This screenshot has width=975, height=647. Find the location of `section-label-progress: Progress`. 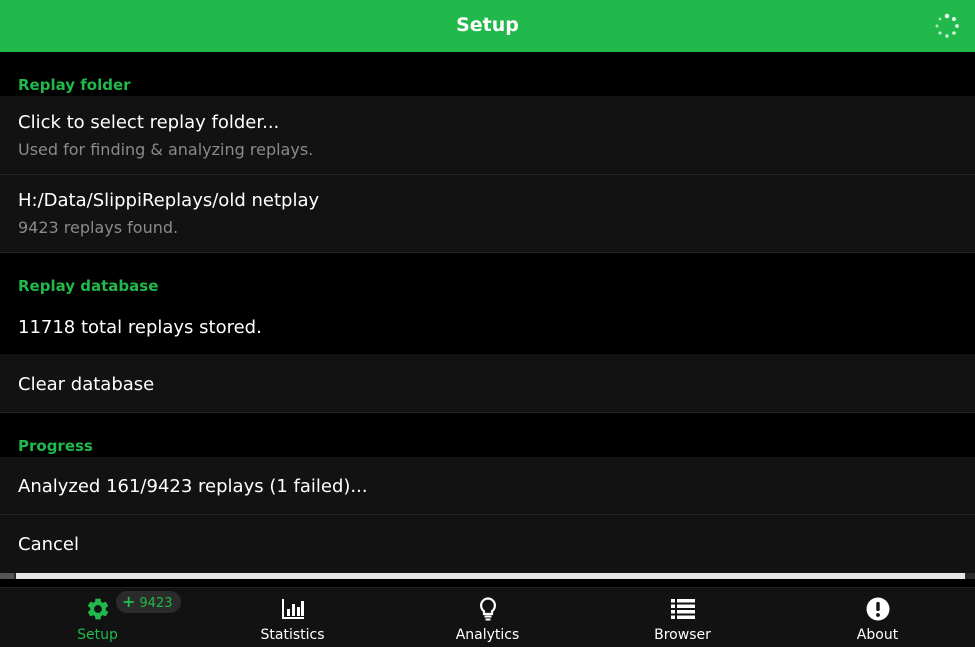

section-label-progress: Progress is located at coordinates (55, 446).